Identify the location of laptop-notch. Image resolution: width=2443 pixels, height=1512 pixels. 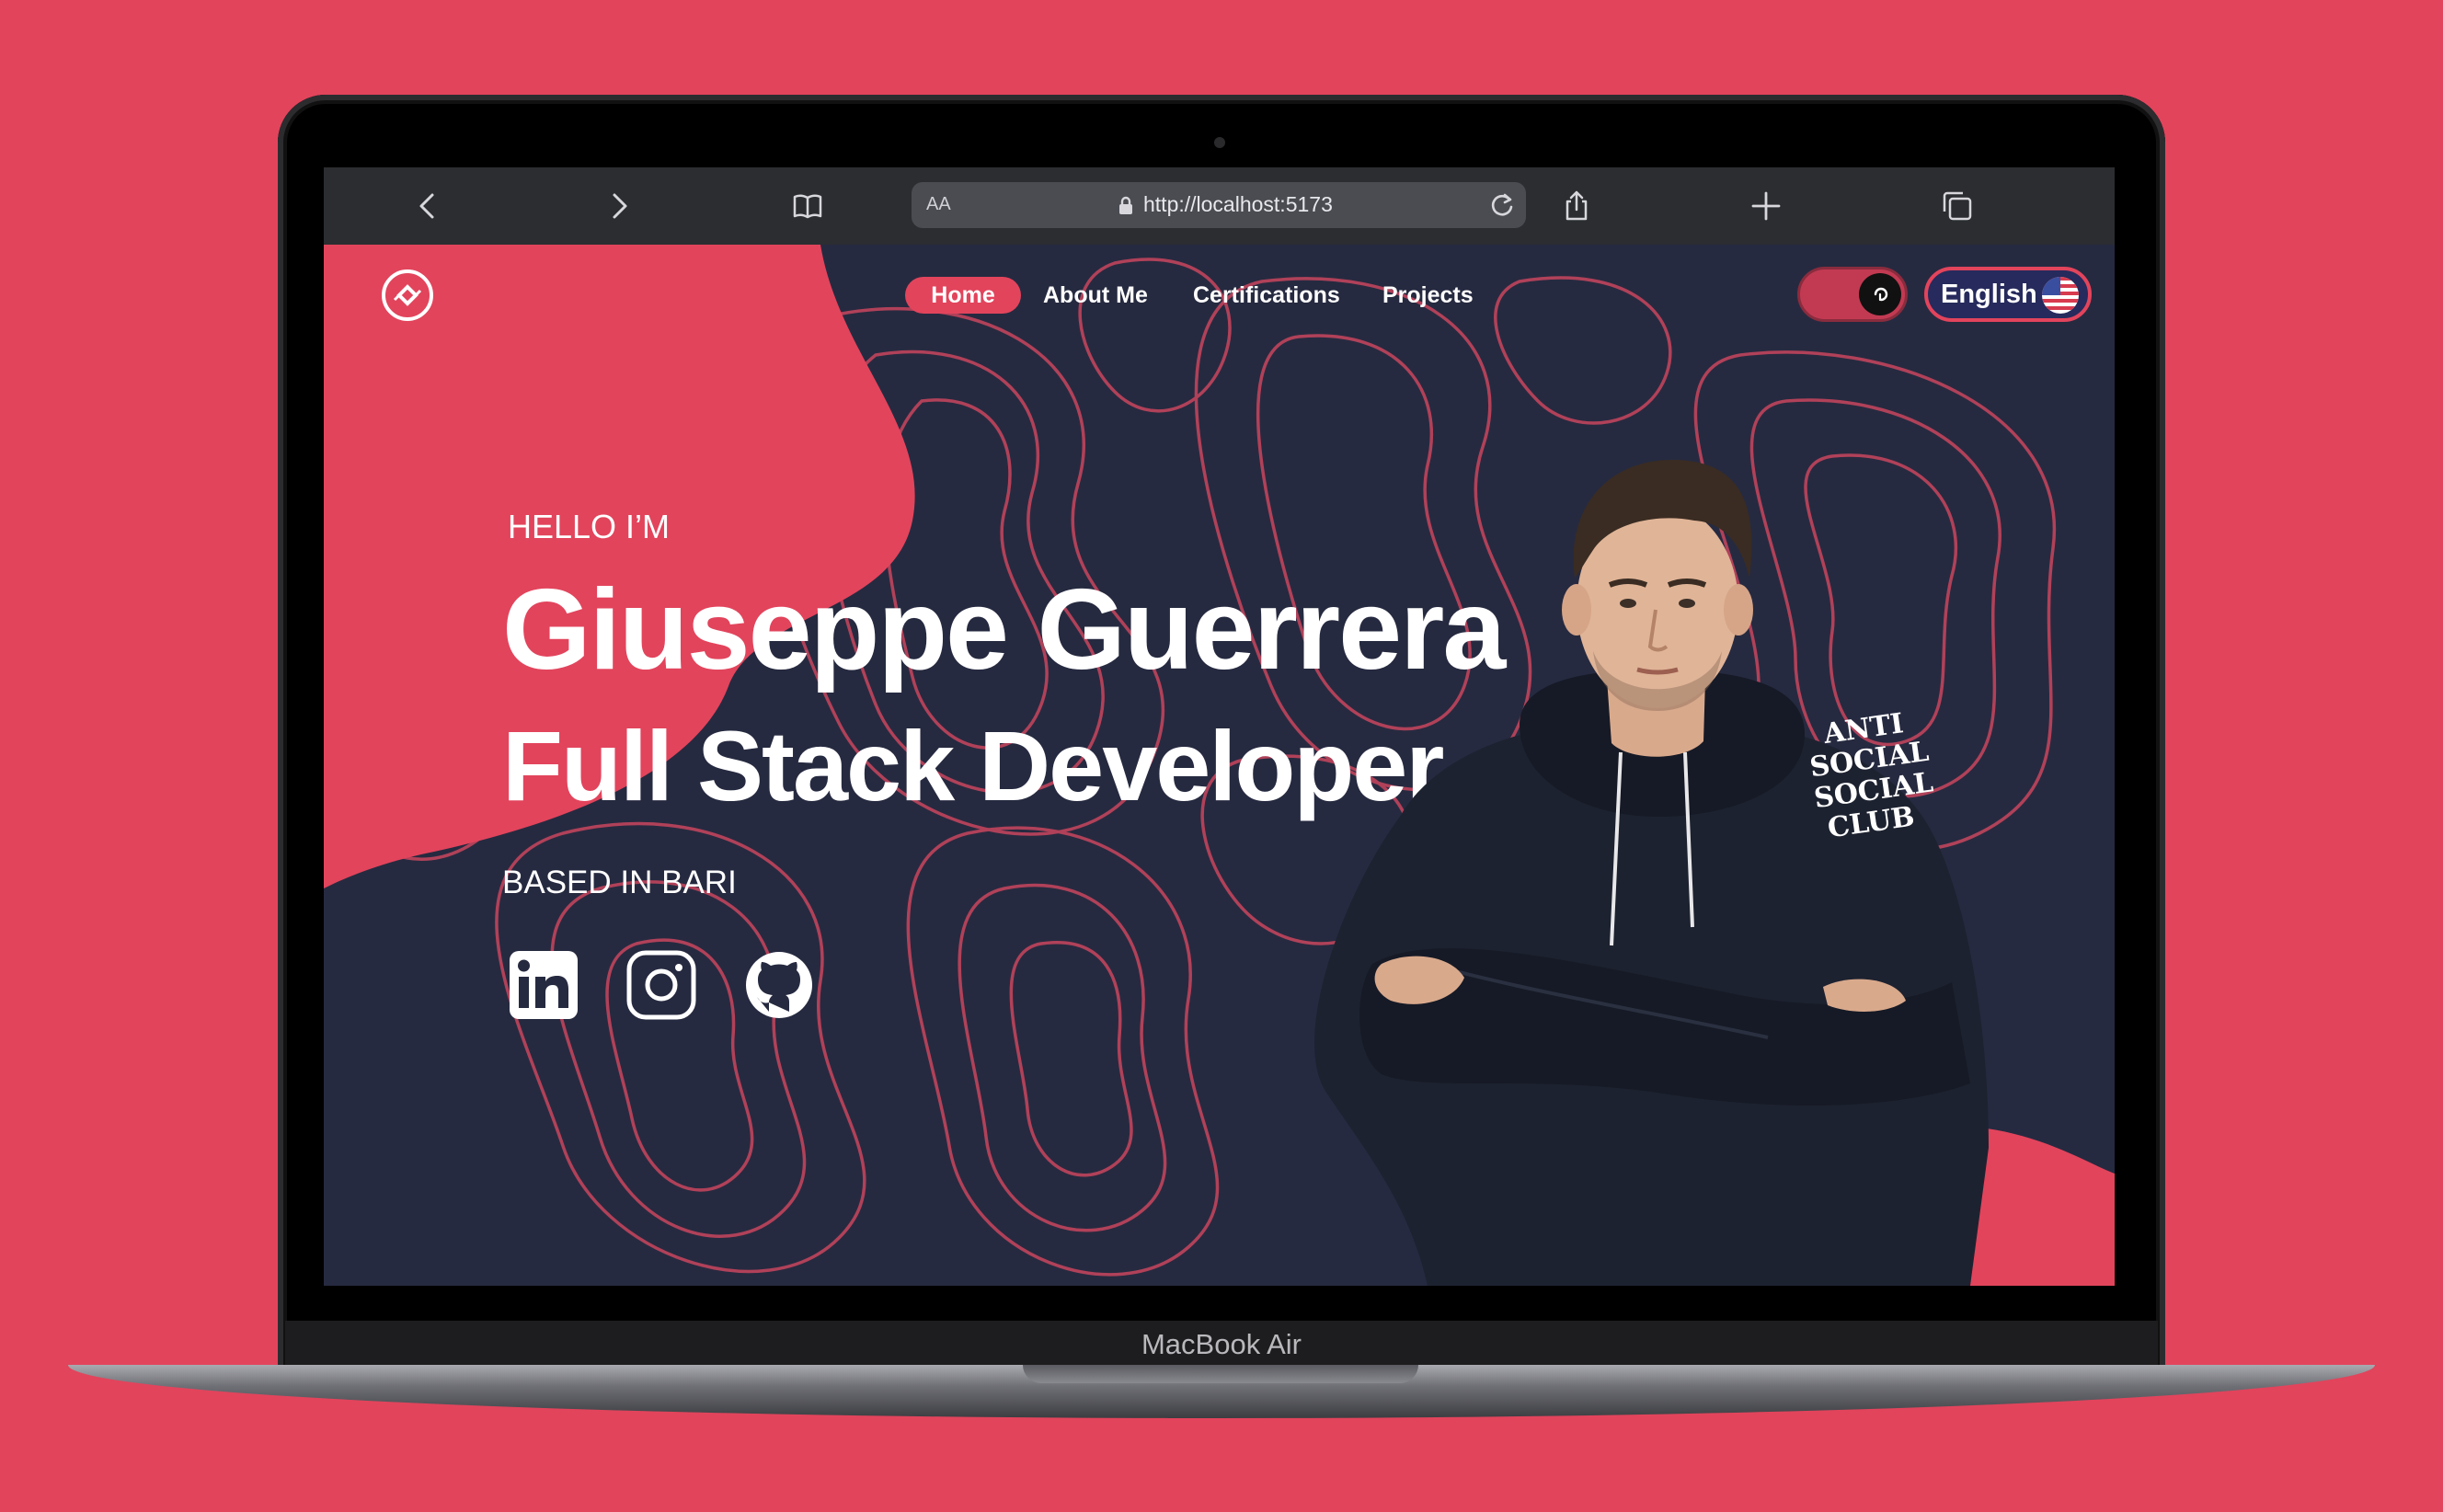
(1220, 1374).